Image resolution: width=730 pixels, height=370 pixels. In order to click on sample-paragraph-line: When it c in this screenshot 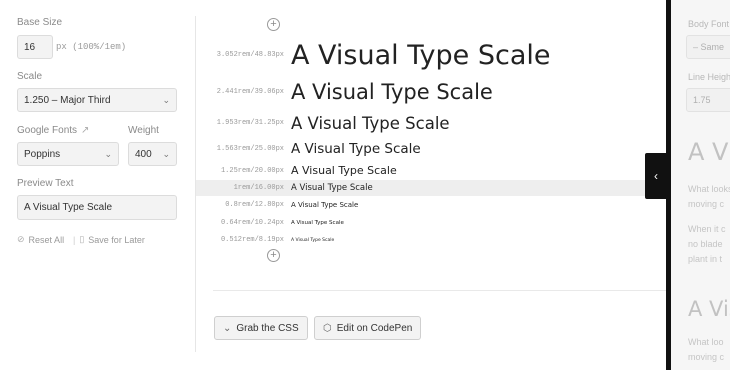, I will do `click(707, 229)`.